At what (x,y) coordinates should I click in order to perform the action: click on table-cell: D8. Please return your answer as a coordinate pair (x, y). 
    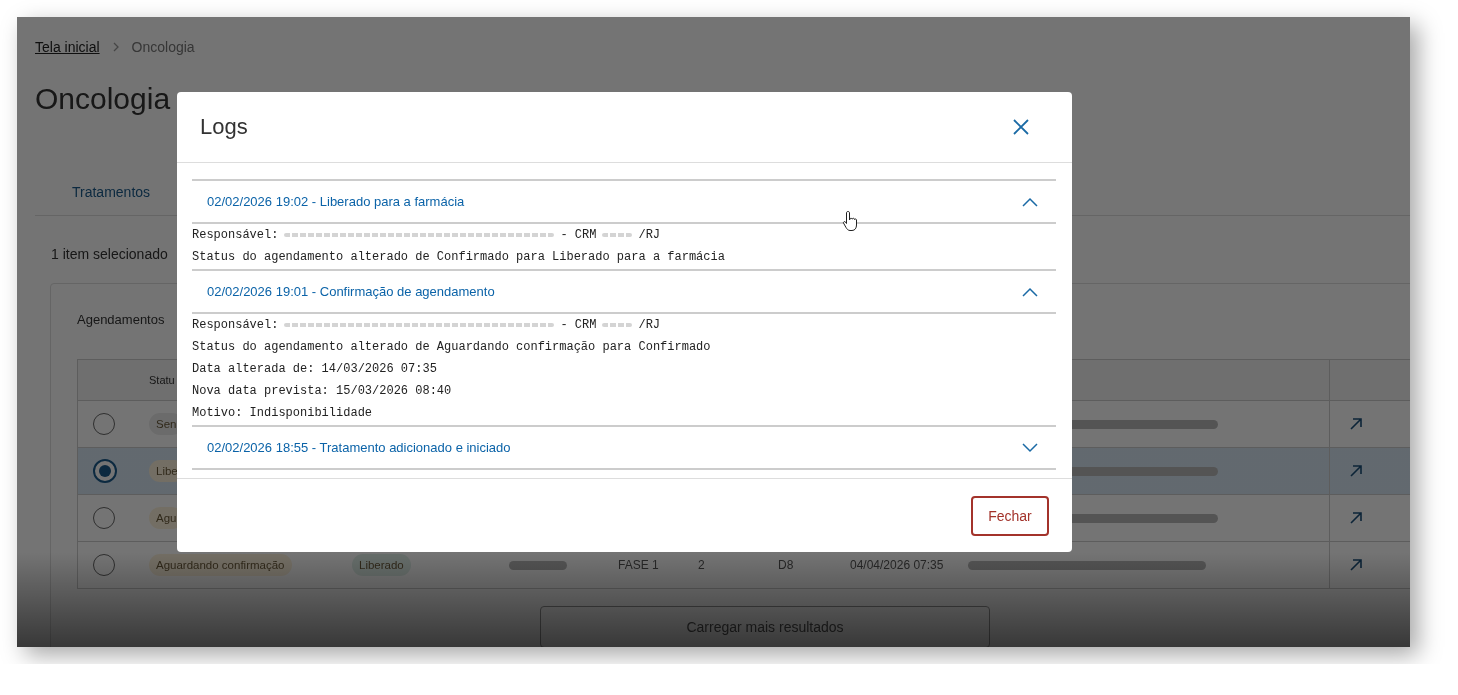
    Looking at the image, I should click on (786, 565).